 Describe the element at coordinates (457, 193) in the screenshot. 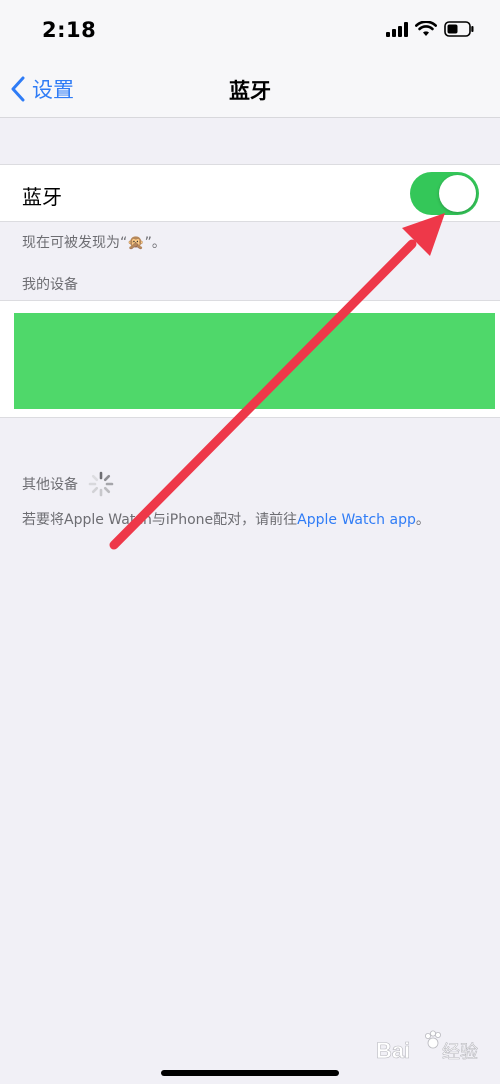

I see `toggle-knob` at that location.